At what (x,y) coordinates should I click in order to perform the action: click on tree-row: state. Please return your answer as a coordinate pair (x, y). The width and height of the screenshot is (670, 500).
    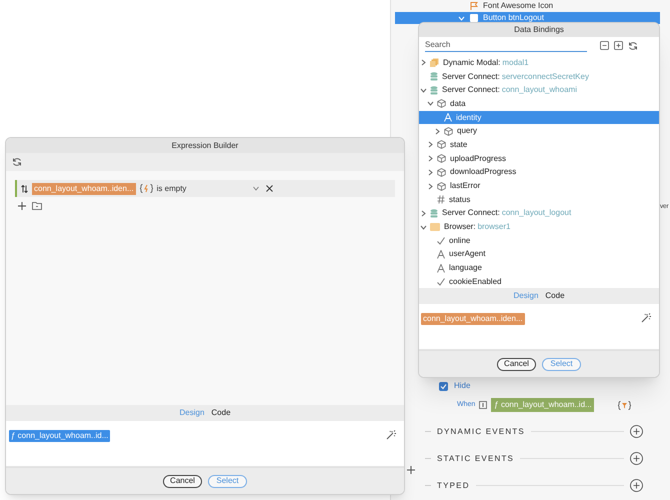
    Looking at the image, I should click on (539, 145).